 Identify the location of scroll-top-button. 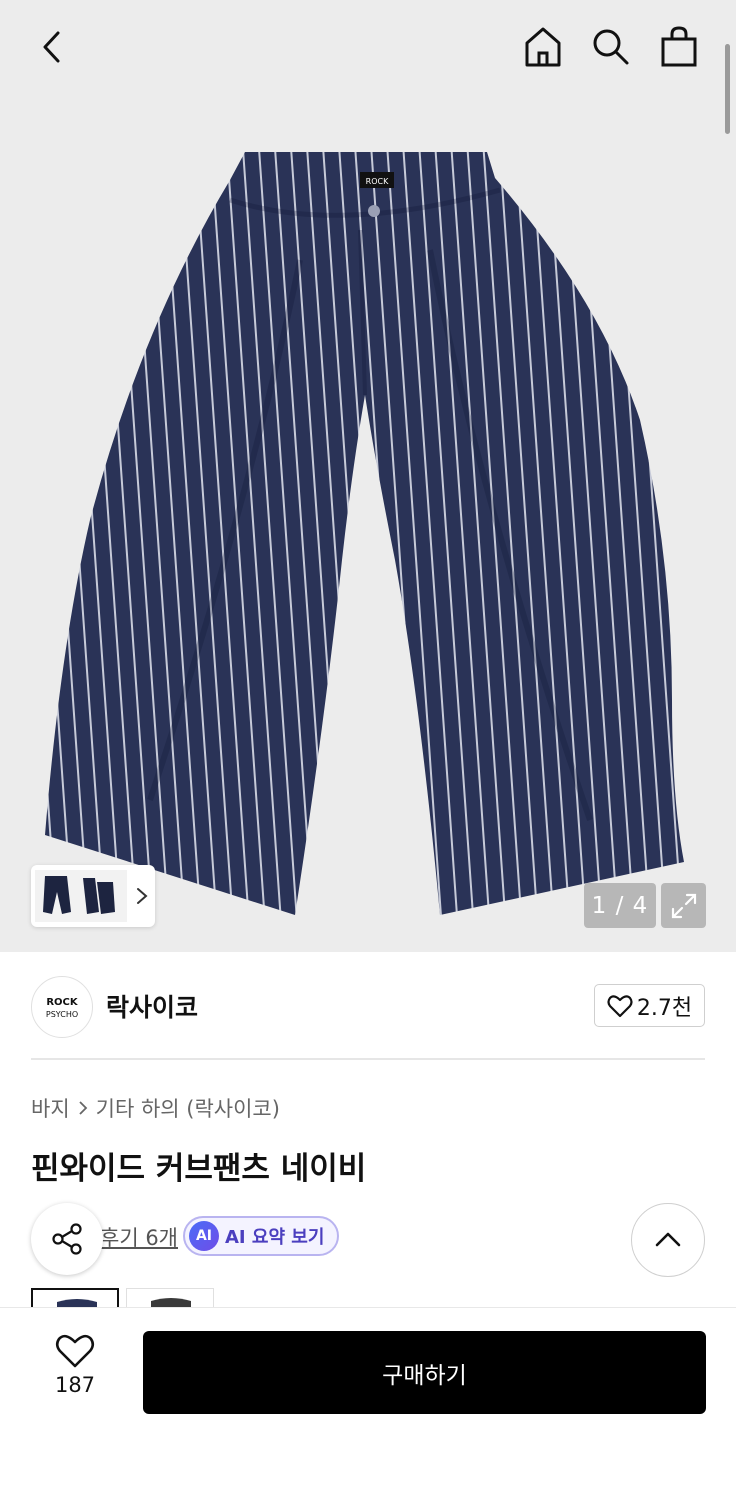
(668, 1240).